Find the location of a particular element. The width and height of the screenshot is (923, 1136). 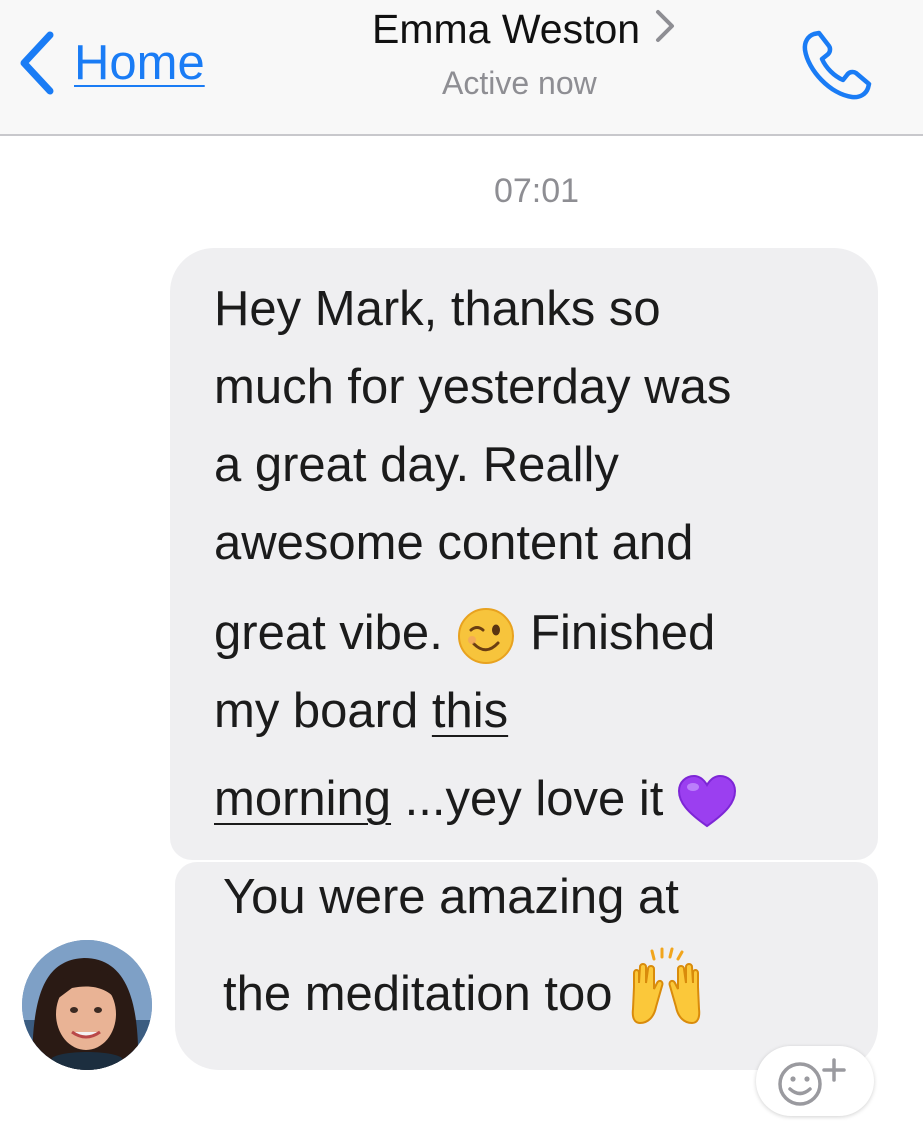

call-button is located at coordinates (836, 66).